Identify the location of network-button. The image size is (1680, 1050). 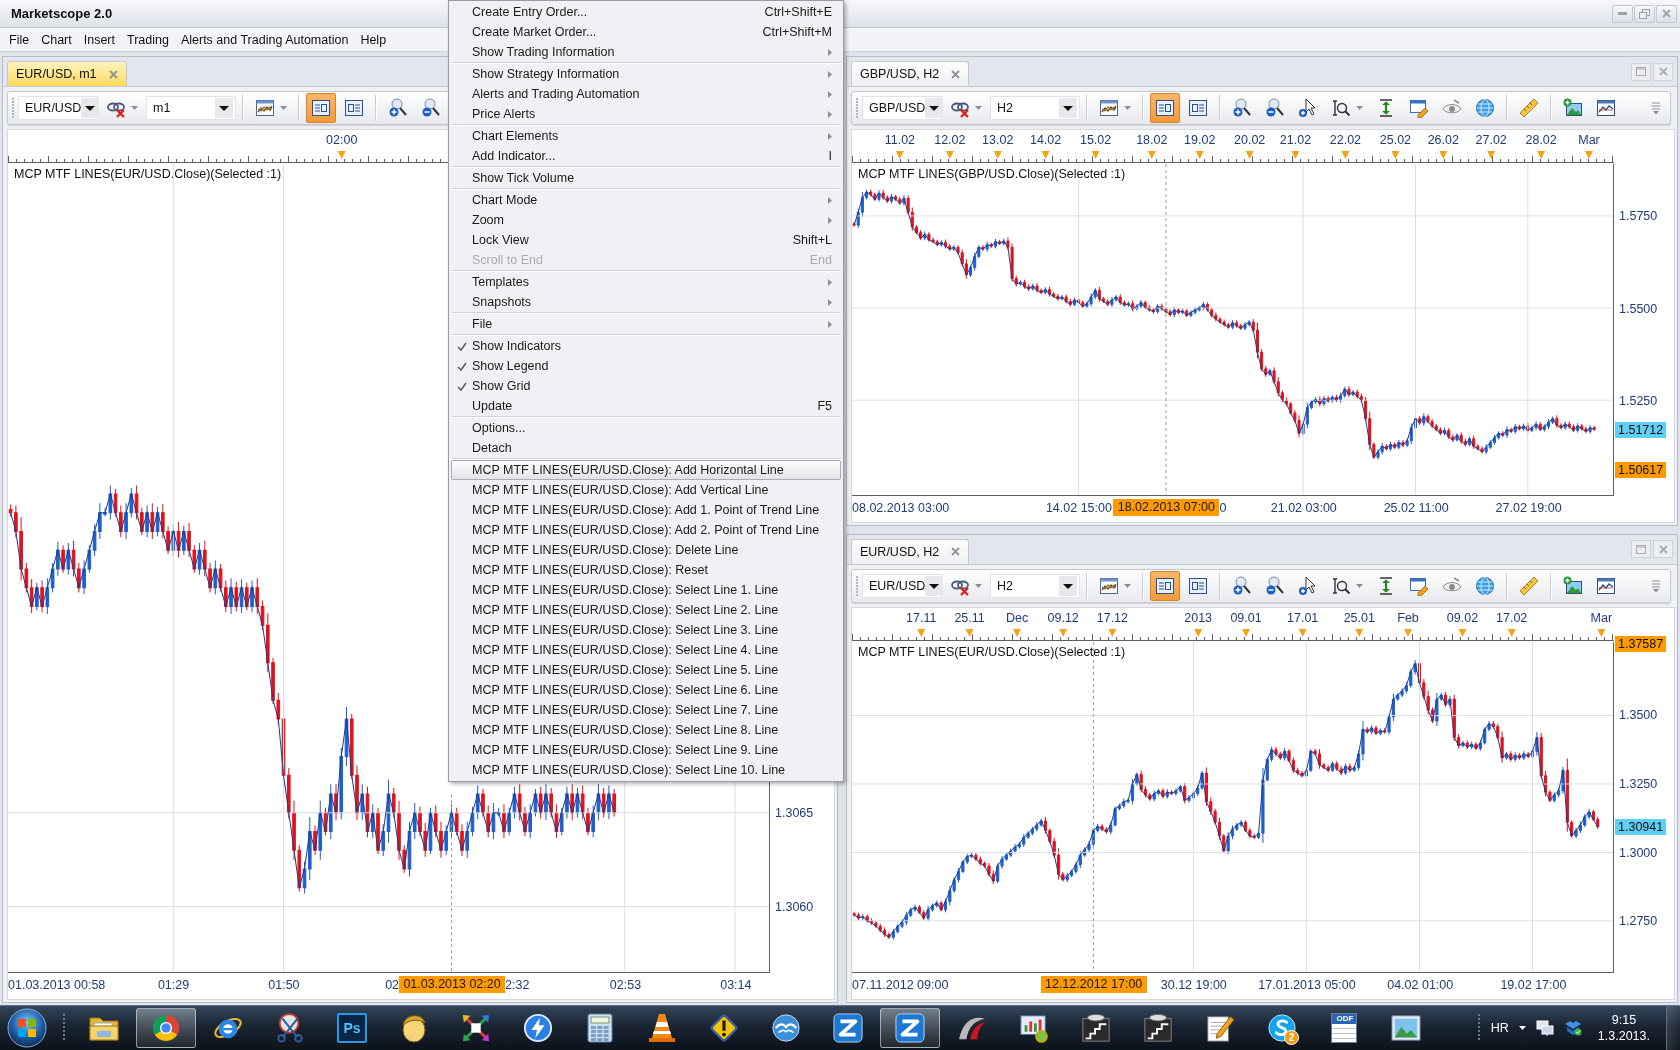
(1544, 1028).